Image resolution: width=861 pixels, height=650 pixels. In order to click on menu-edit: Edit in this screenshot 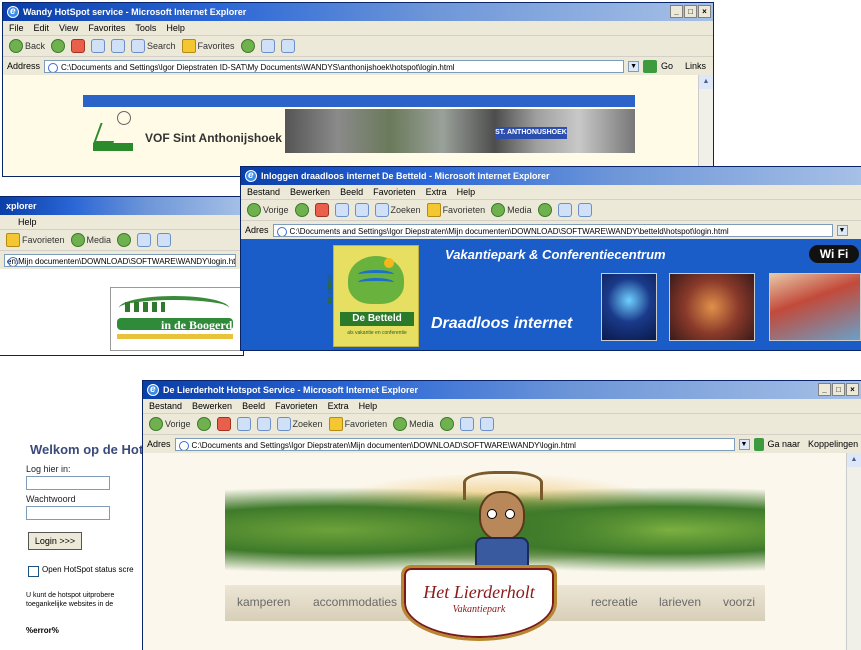, I will do `click(42, 28)`.